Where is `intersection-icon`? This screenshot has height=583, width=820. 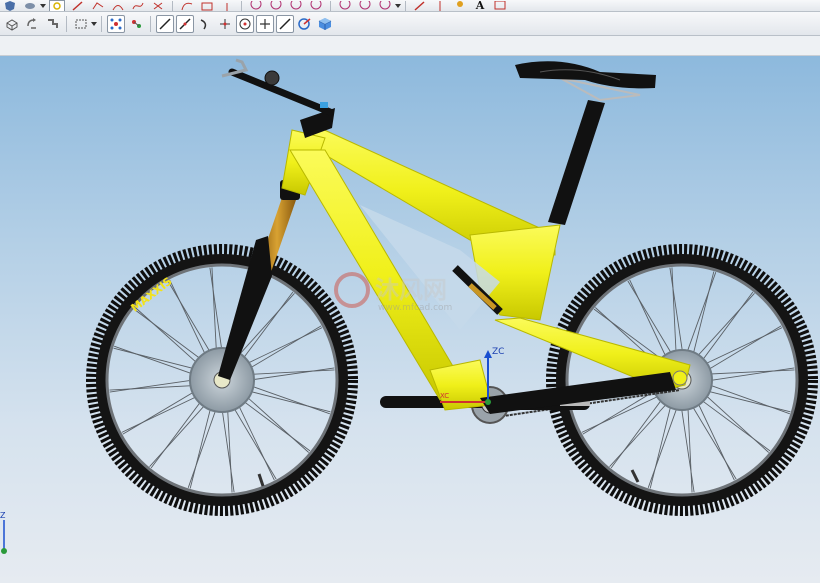 intersection-icon is located at coordinates (225, 24).